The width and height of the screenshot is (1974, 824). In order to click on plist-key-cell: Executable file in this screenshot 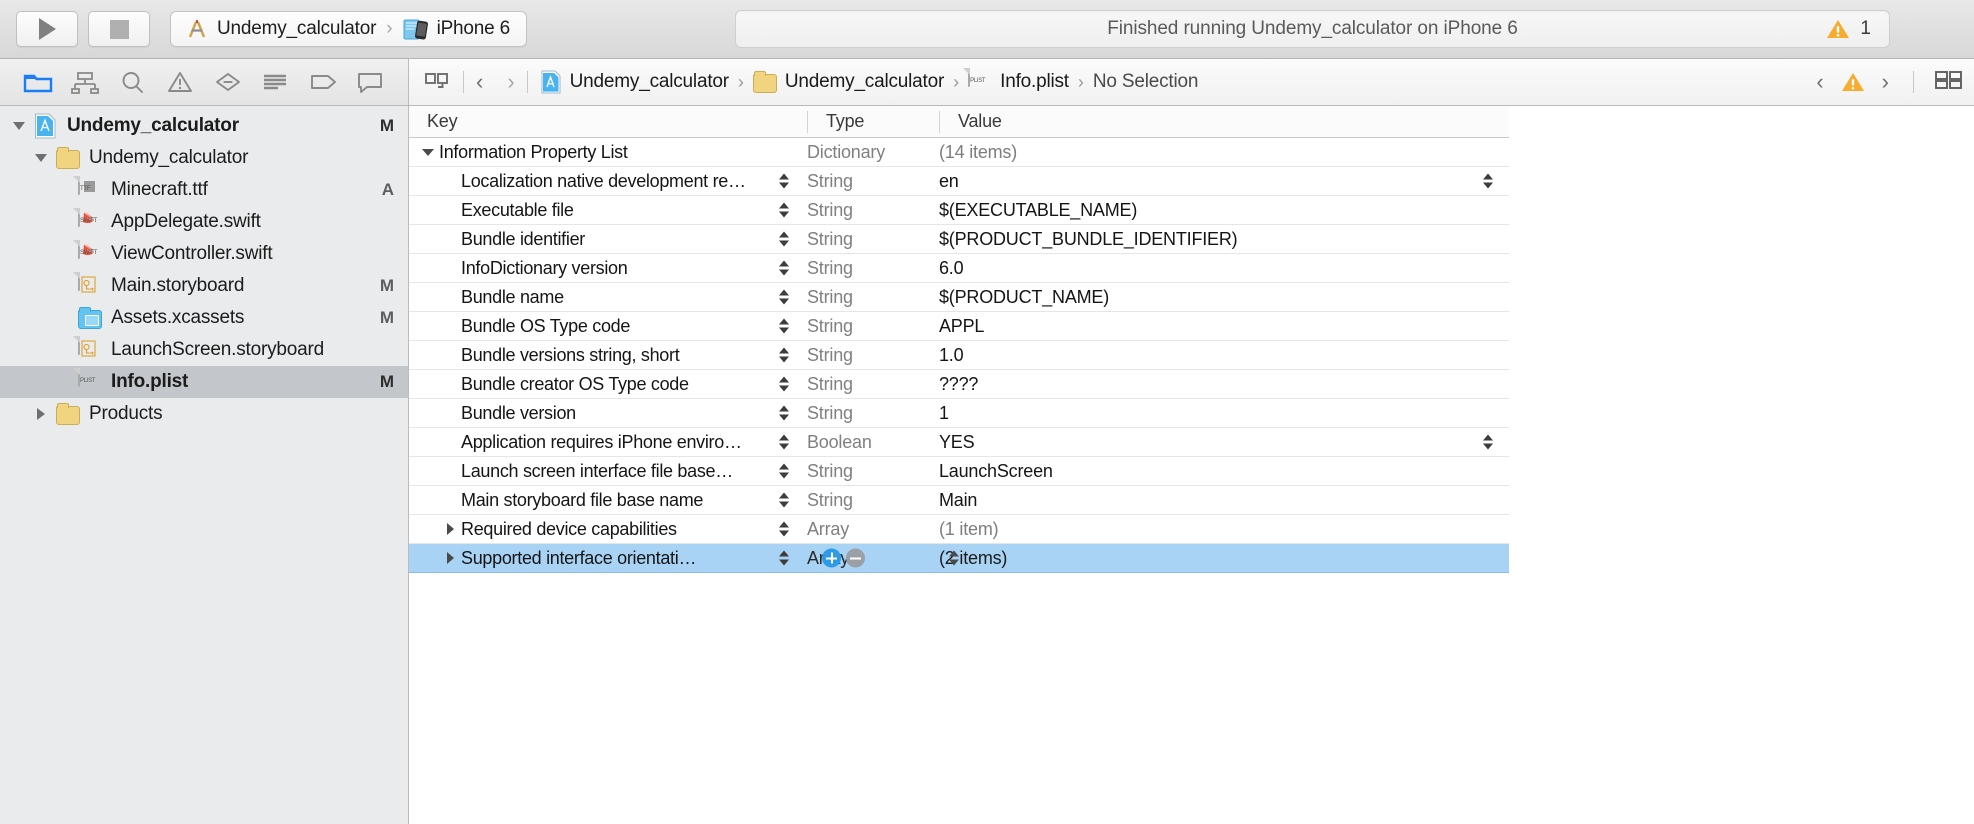, I will do `click(608, 210)`.